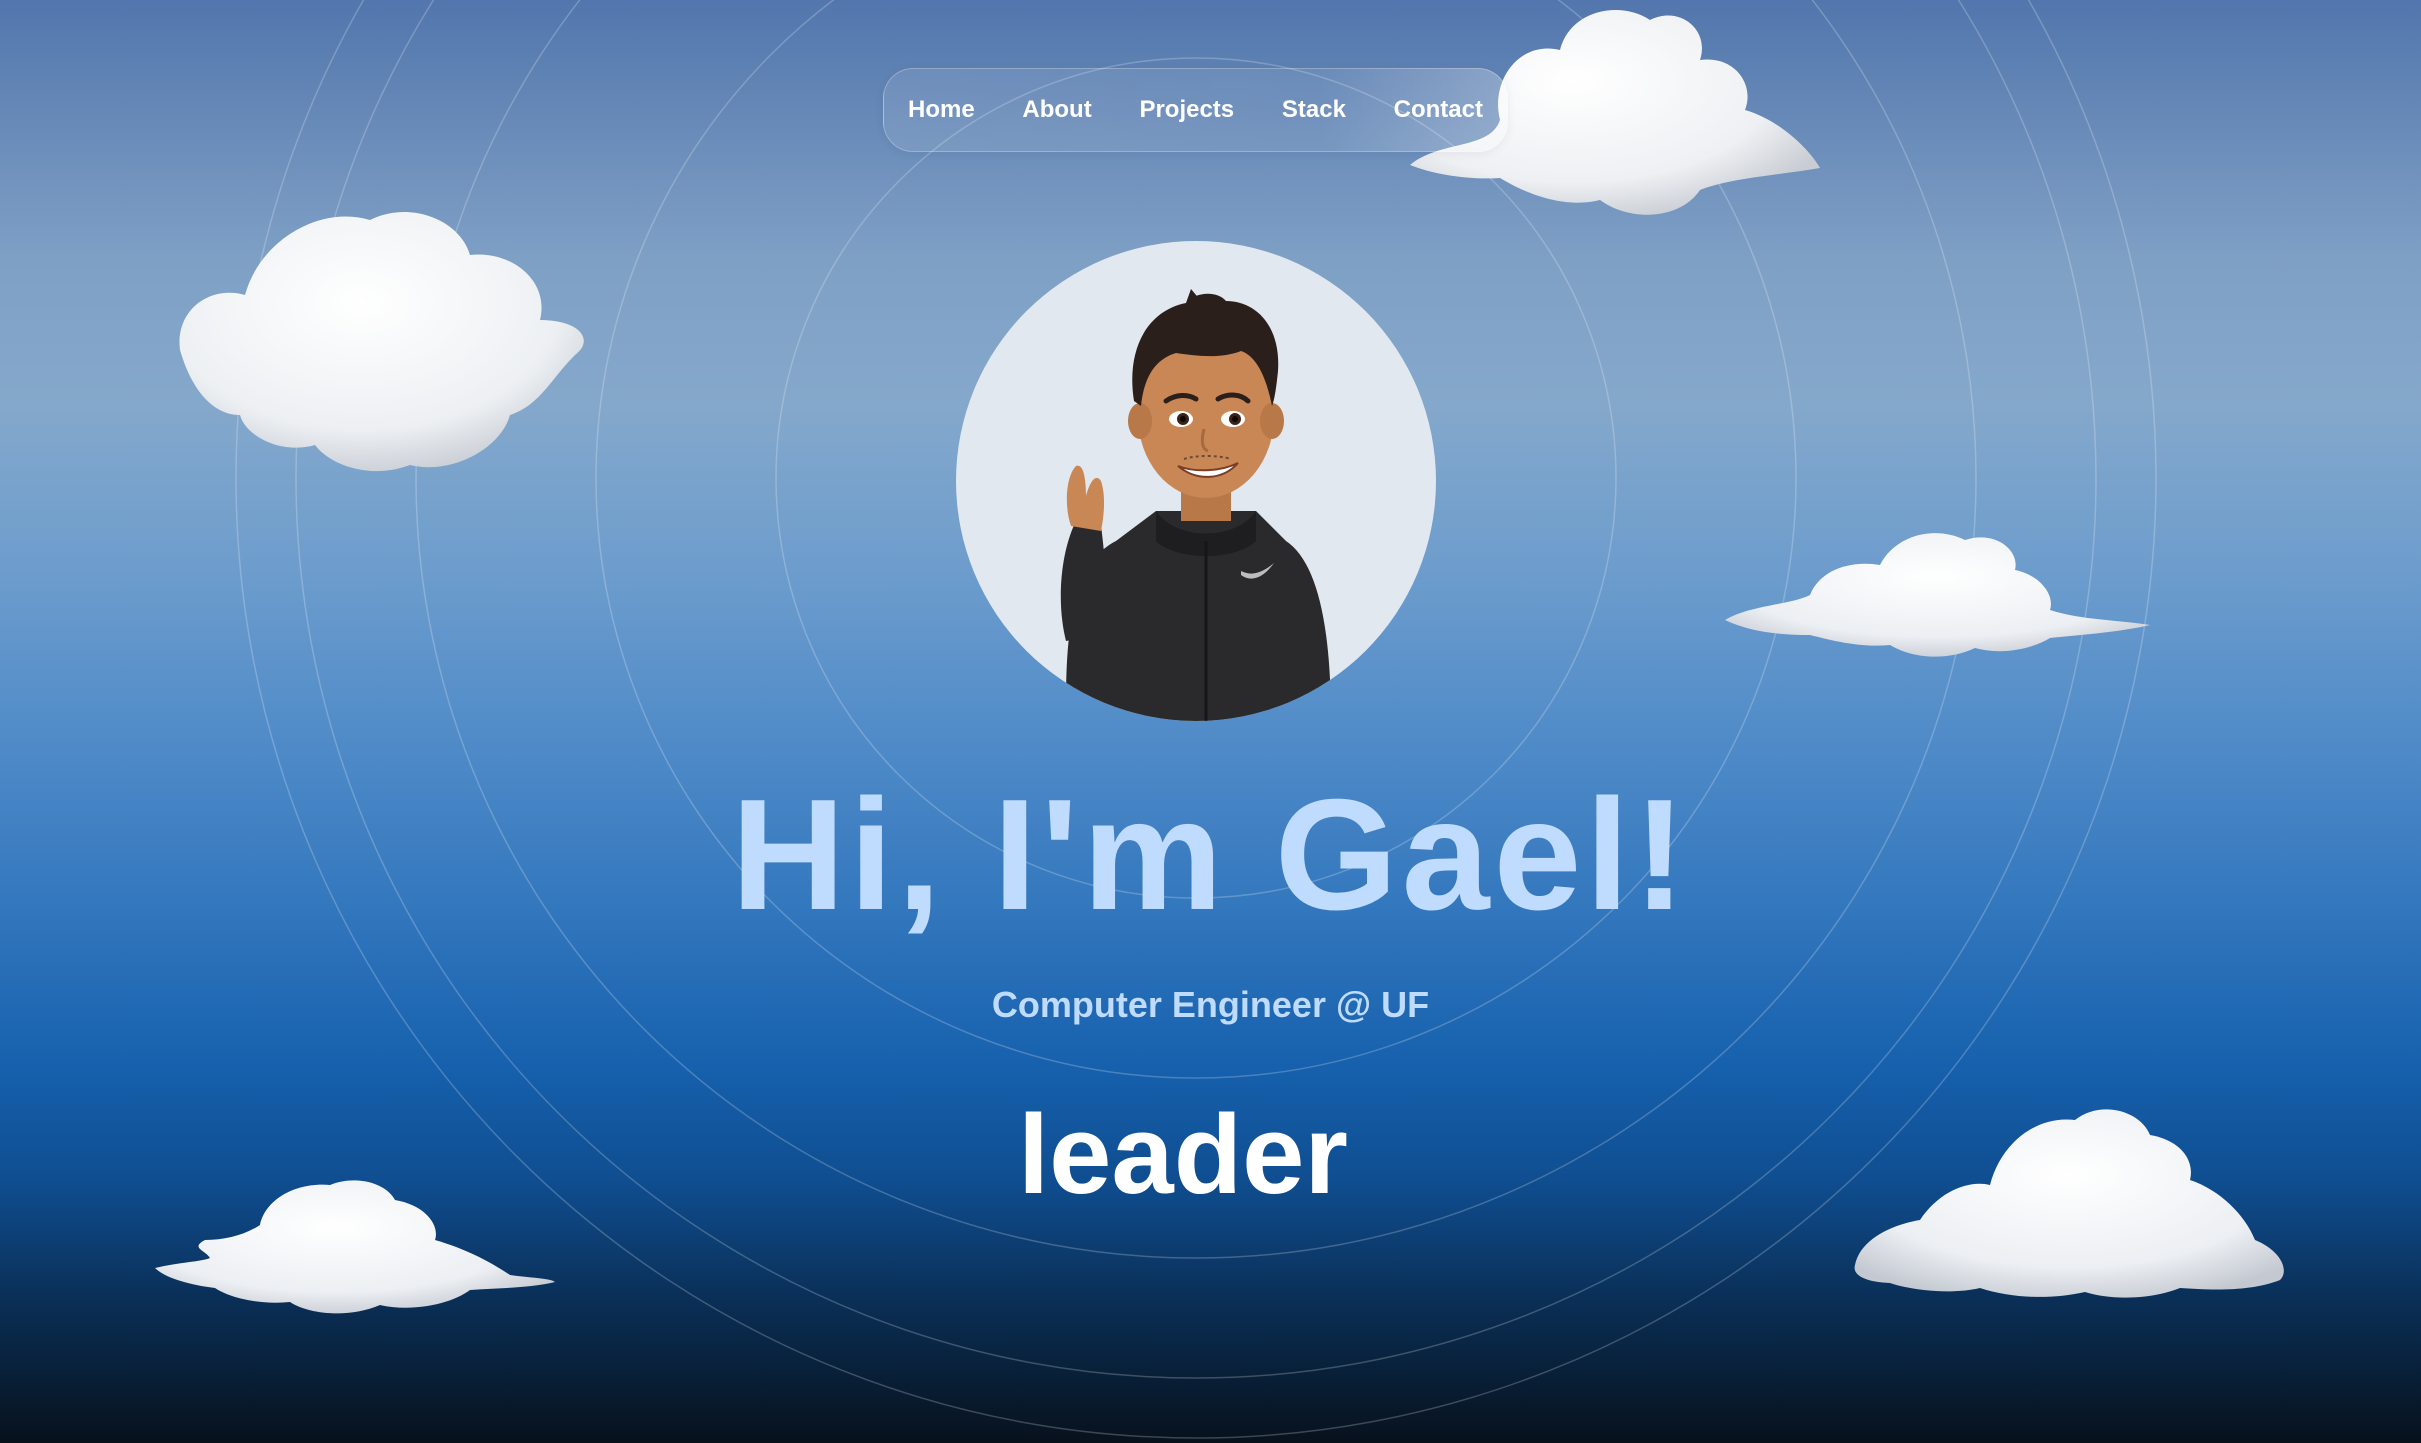 Image resolution: width=2421 pixels, height=1443 pixels. Describe the element at coordinates (381, 342) in the screenshot. I see `cloud-top-left` at that location.